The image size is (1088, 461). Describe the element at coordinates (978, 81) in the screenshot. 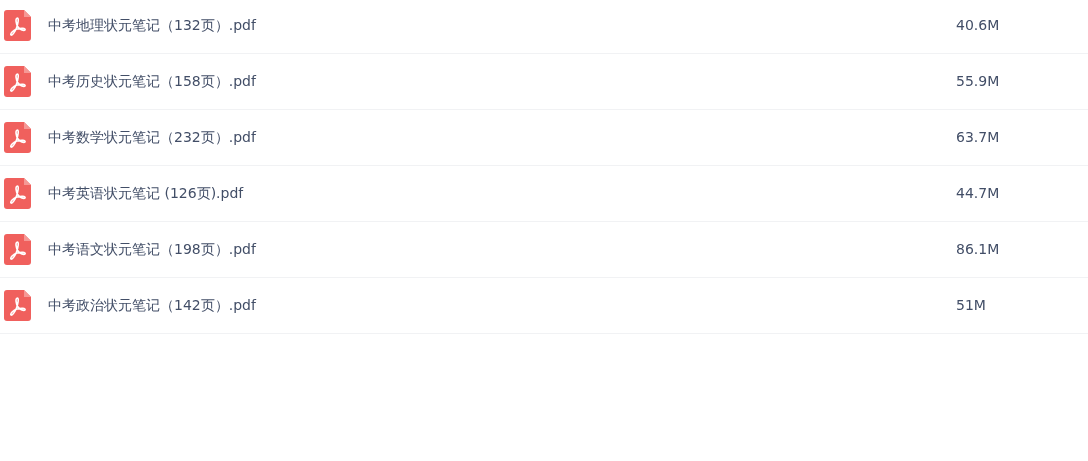

I see `file-size: 55.9M` at that location.